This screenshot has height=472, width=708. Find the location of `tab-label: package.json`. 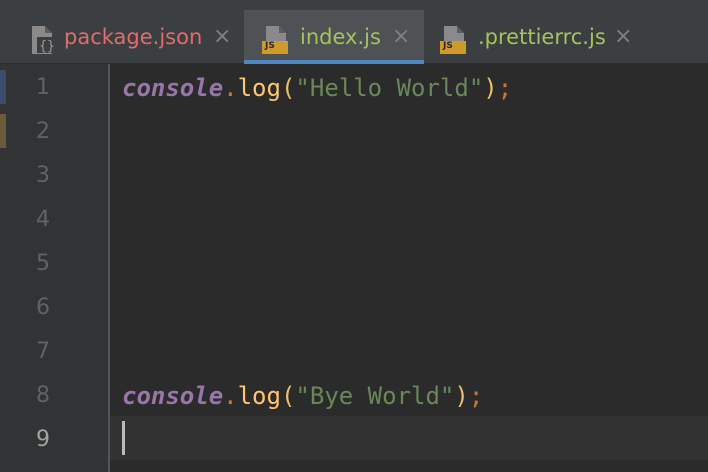

tab-label: package.json is located at coordinates (133, 37).